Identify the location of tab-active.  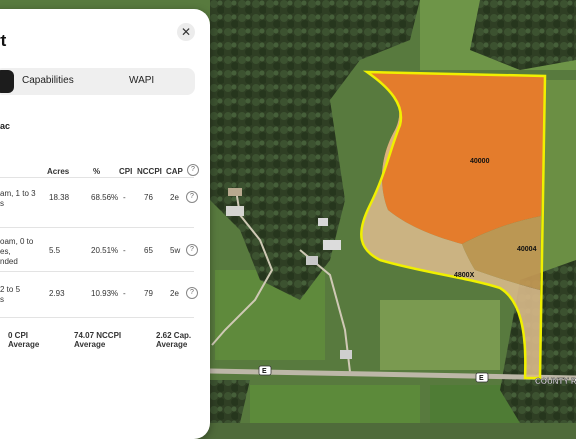
(7, 81).